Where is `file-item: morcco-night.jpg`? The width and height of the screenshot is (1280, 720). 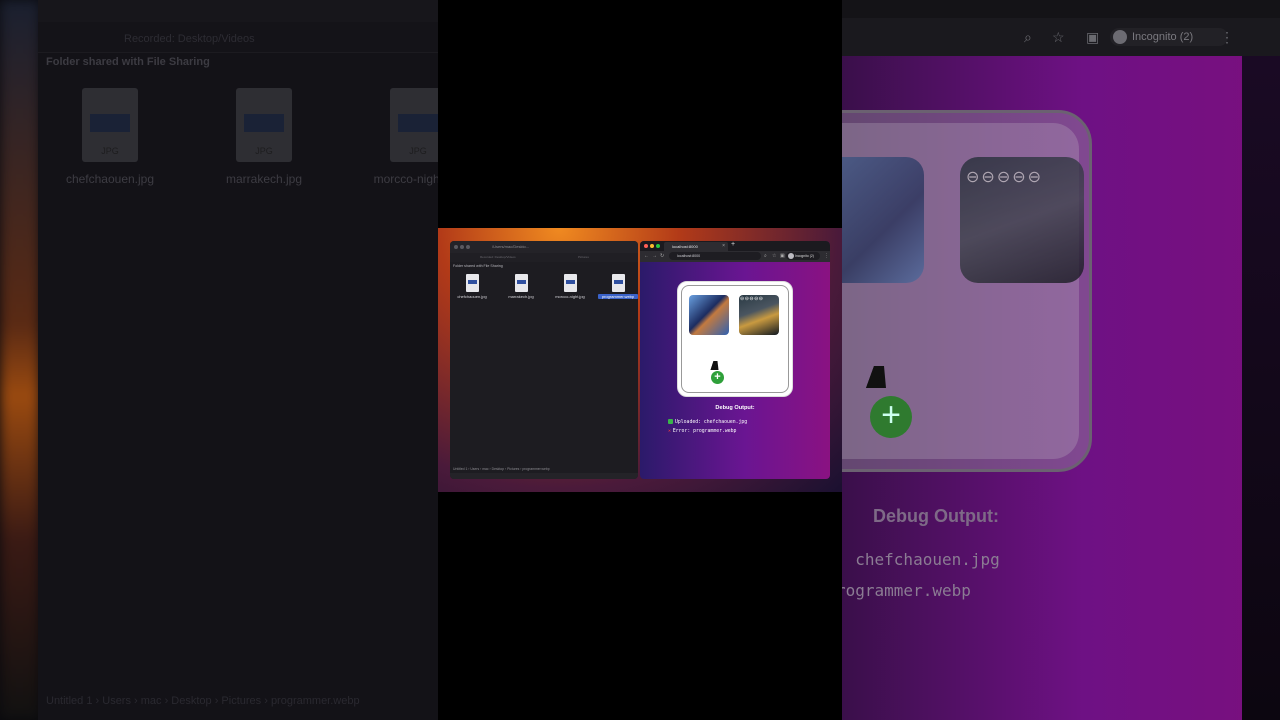 file-item: morcco-night.jpg is located at coordinates (570, 286).